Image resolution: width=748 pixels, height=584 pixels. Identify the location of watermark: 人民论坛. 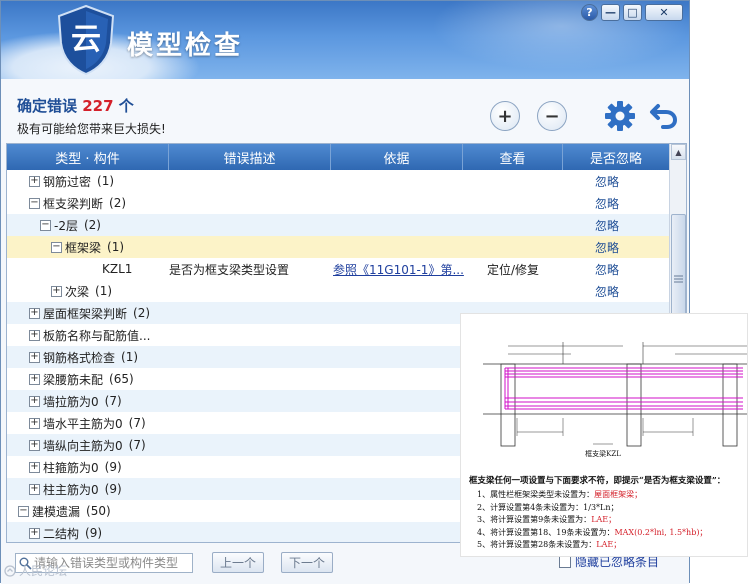
(35, 570).